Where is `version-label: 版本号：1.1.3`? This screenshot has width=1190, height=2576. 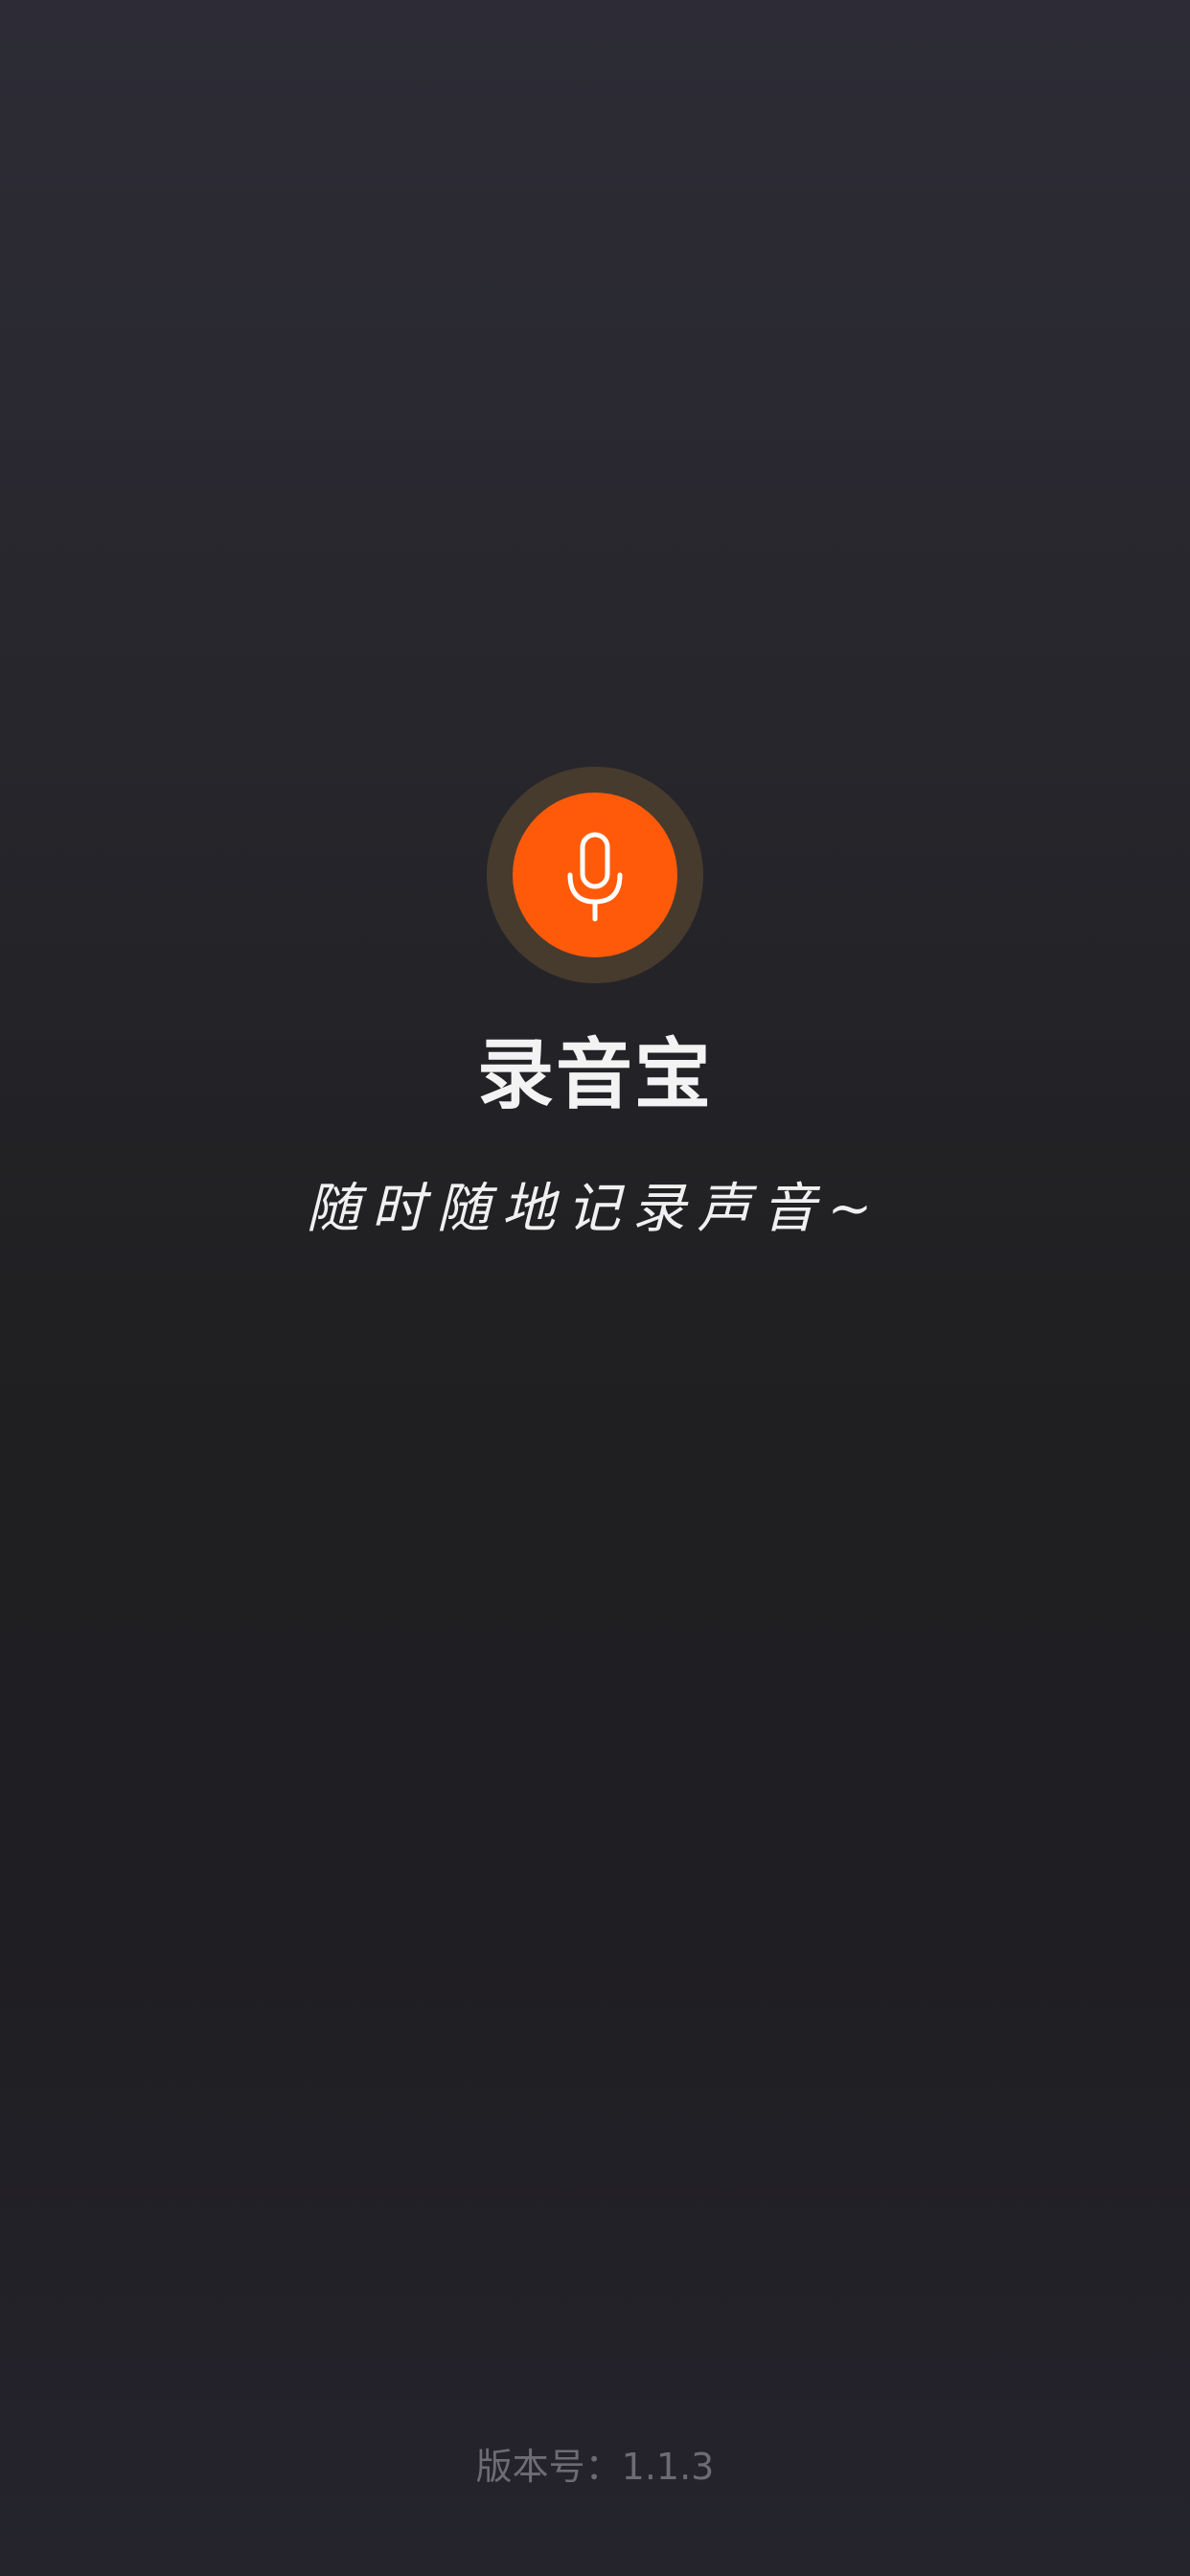
version-label: 版本号：1.1.3 is located at coordinates (595, 2467).